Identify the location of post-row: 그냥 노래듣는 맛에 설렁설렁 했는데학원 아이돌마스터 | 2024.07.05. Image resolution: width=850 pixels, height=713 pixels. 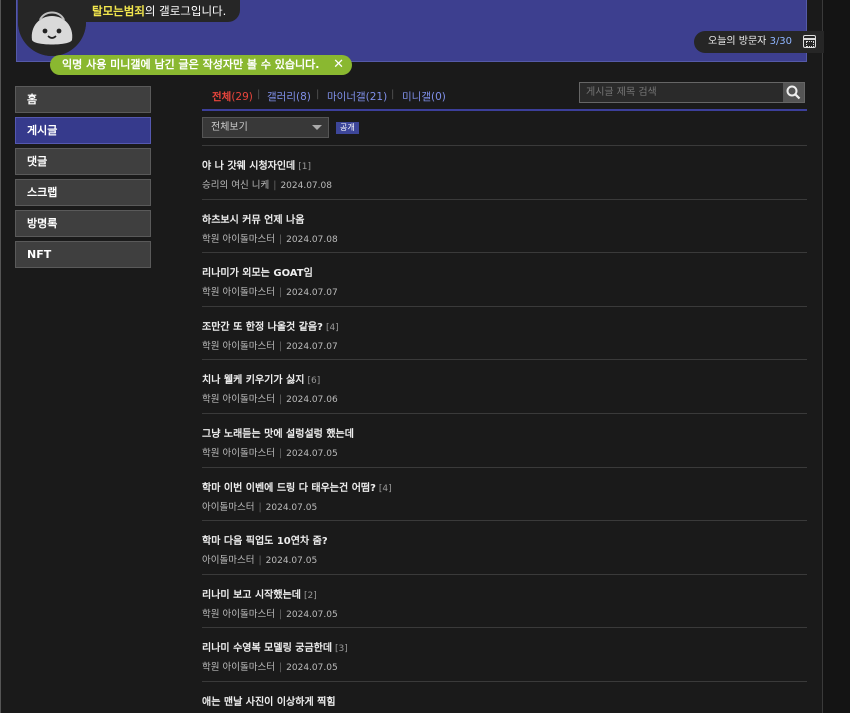
(504, 441).